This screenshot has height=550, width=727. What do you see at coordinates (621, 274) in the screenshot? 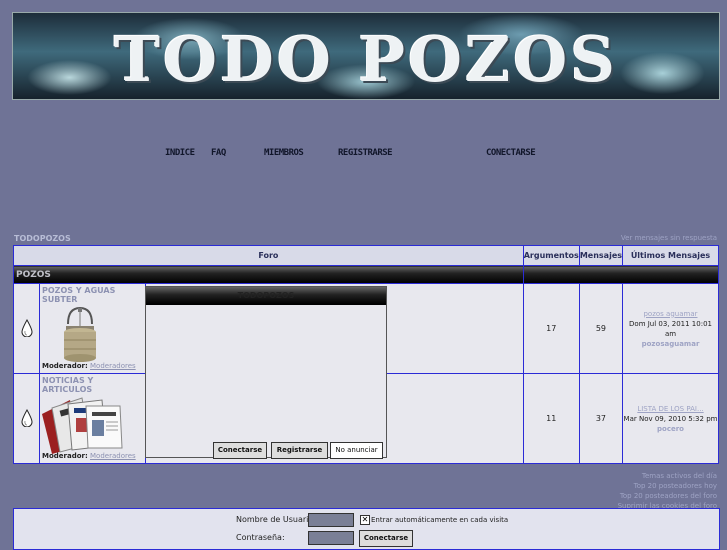
I see `category-right` at bounding box center [621, 274].